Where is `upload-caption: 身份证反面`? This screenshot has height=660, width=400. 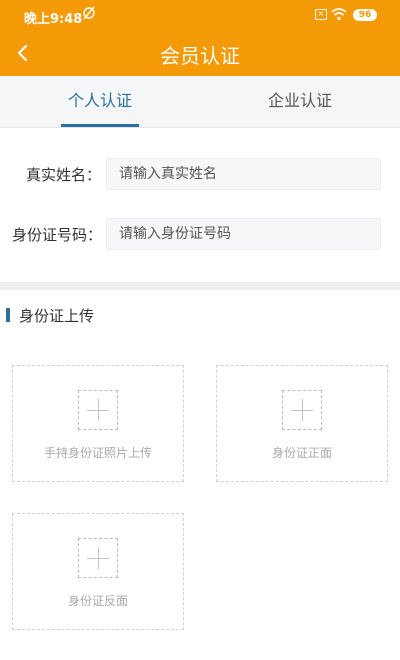 upload-caption: 身份证反面 is located at coordinates (97, 601).